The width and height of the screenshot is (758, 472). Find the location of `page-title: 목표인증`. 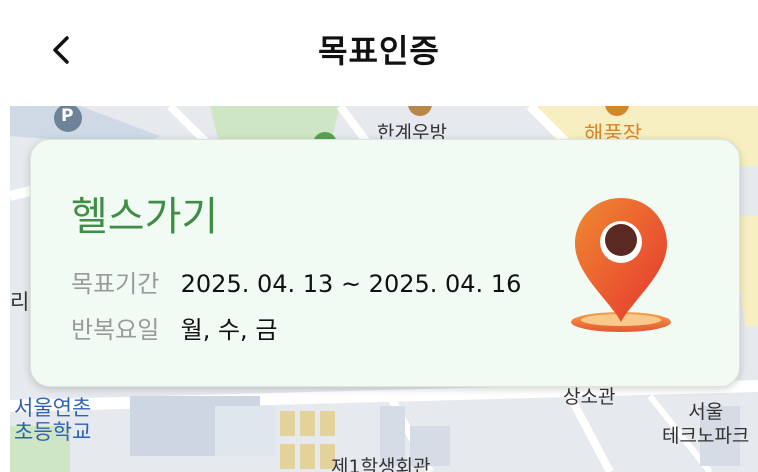

page-title: 목표인증 is located at coordinates (379, 51).